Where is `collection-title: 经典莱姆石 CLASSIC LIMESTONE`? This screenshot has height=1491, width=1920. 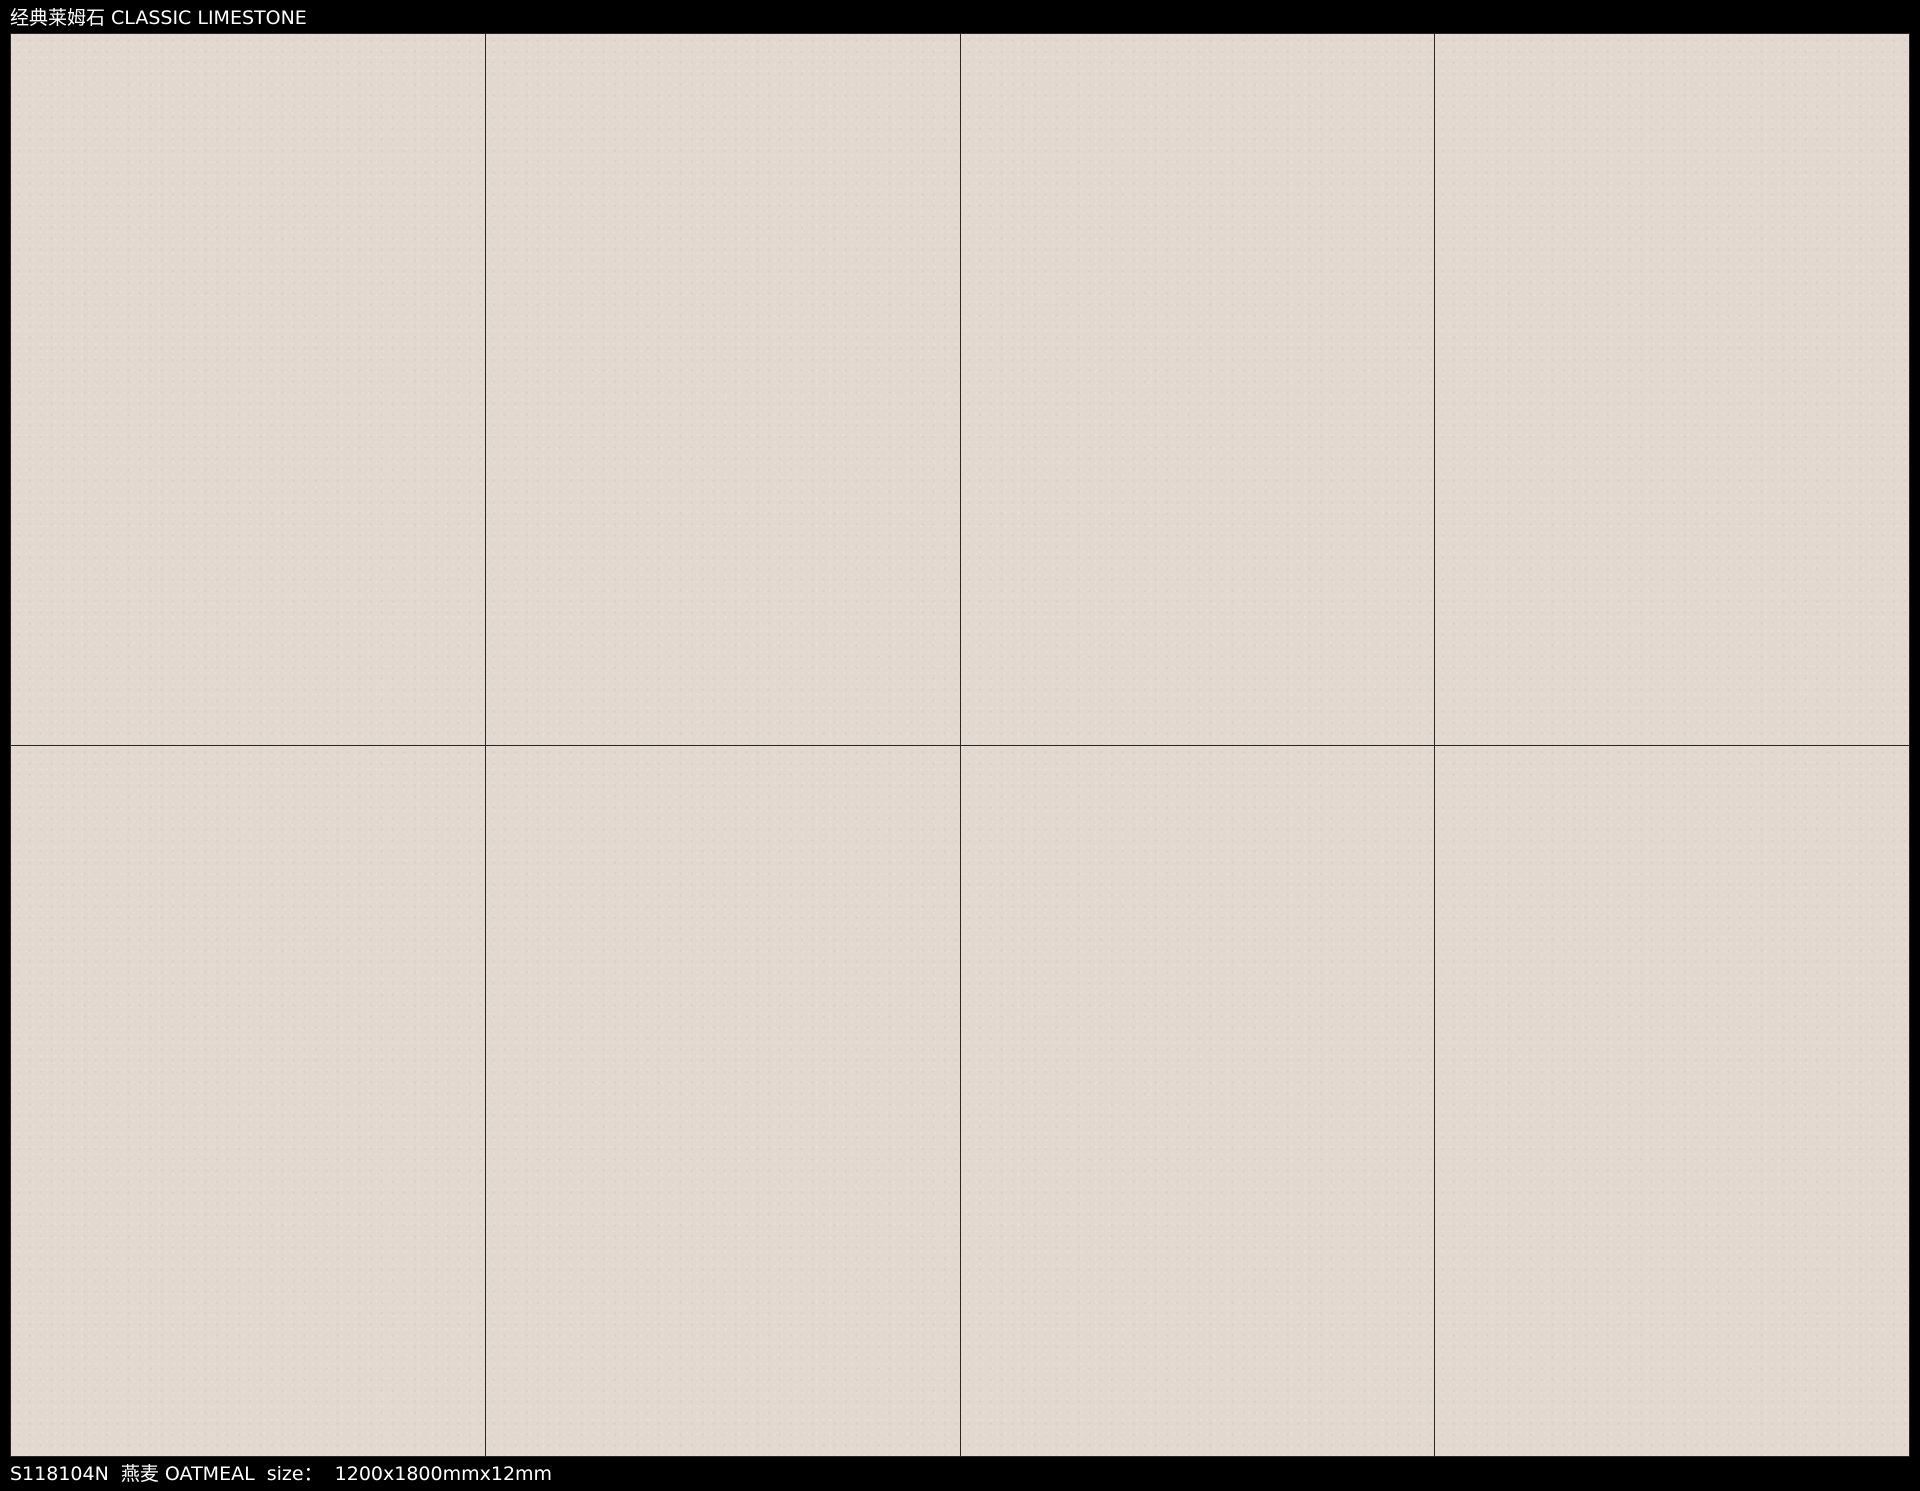 collection-title: 经典莱姆石 CLASSIC LIMESTONE is located at coordinates (158, 18).